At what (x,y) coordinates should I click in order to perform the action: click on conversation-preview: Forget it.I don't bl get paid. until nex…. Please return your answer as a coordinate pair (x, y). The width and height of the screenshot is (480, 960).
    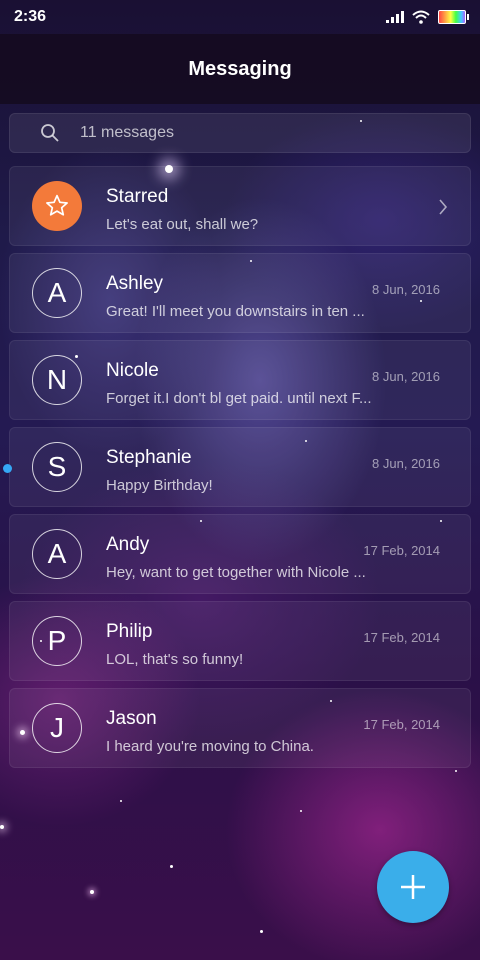
    Looking at the image, I should click on (239, 398).